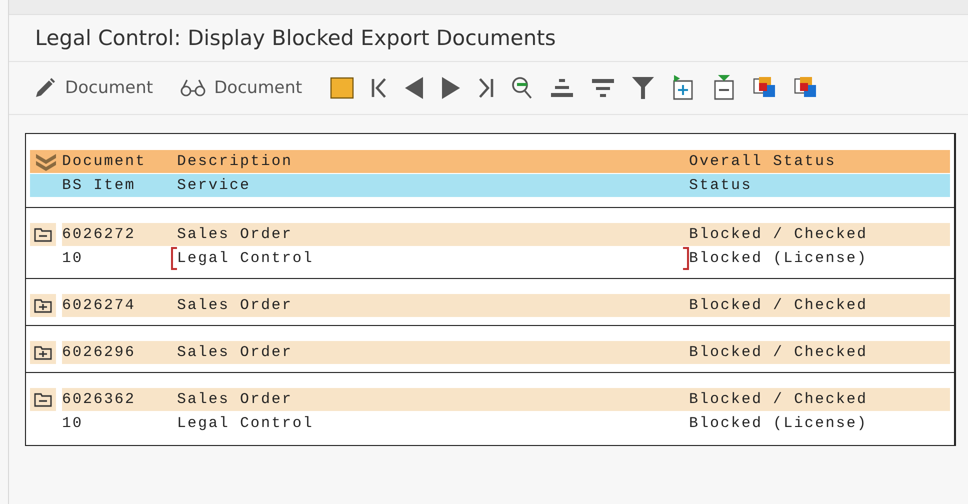 The width and height of the screenshot is (968, 504). Describe the element at coordinates (46, 161) in the screenshot. I see `collapse-all-icon` at that location.